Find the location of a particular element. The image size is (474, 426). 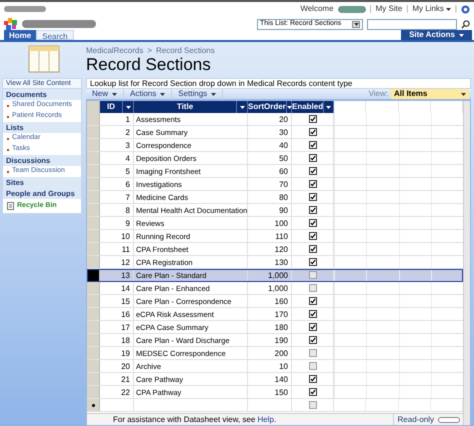

table-cell: 11 is located at coordinates (117, 249).